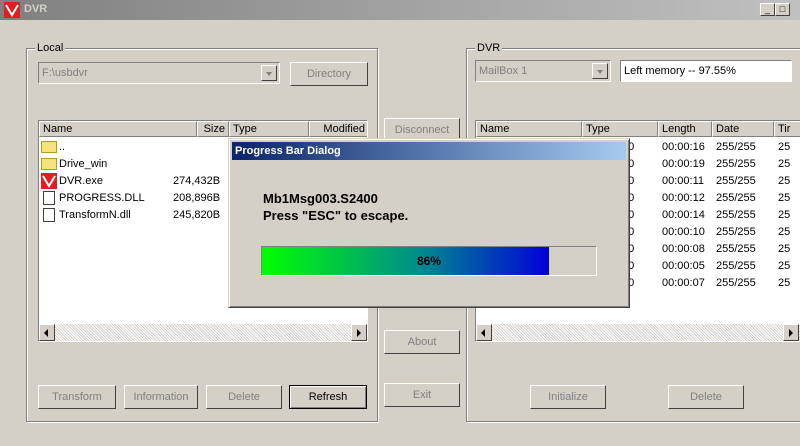 The height and width of the screenshot is (446, 800). Describe the element at coordinates (320, 198) in the screenshot. I see `dialog-filename: Mb1Msg003.S2400` at that location.